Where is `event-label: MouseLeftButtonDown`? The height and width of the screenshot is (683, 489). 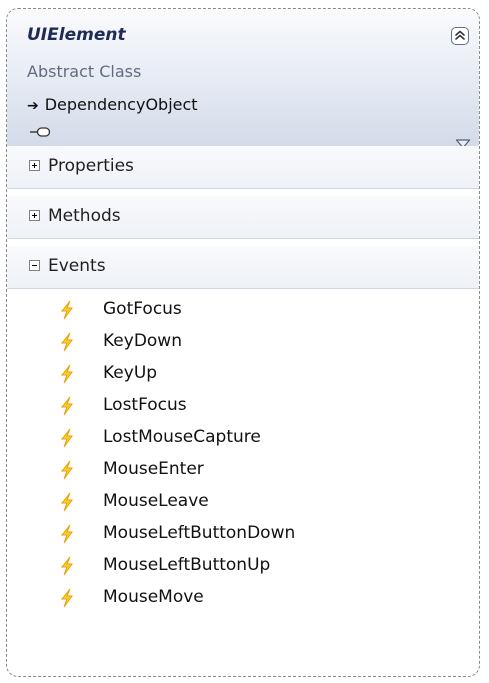
event-label: MouseLeftButtonDown is located at coordinates (199, 533).